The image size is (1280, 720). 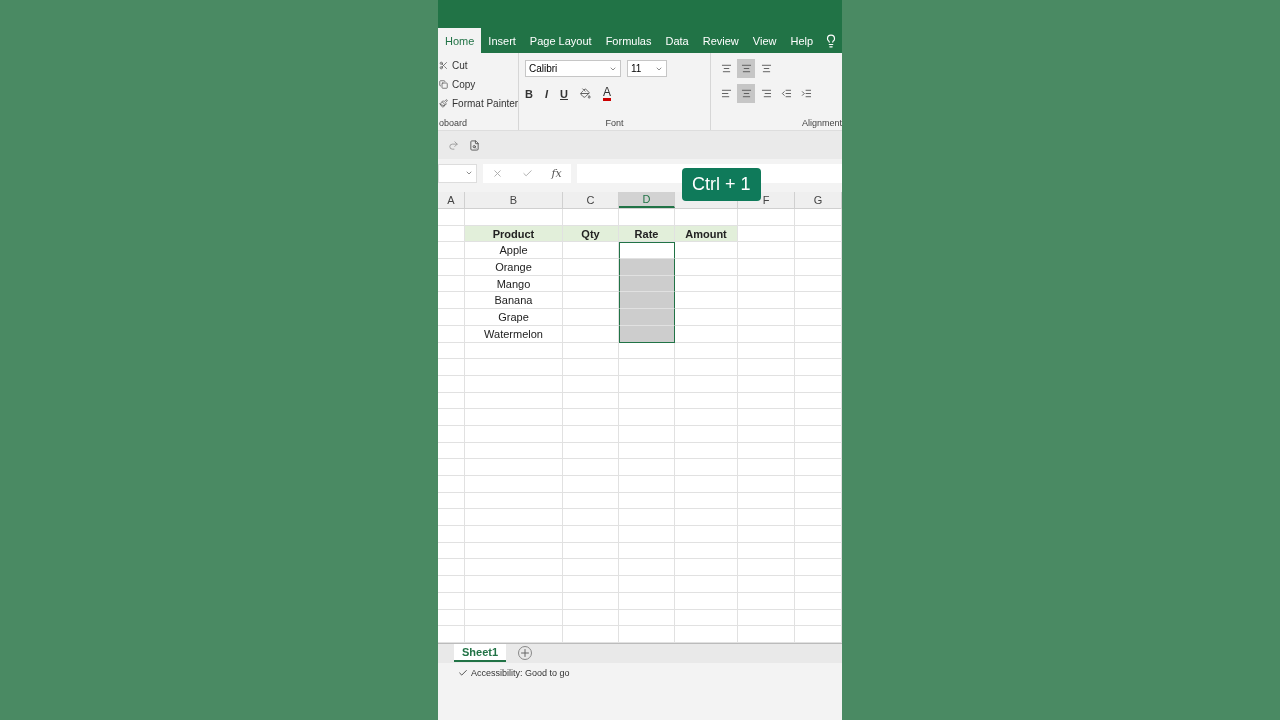 I want to click on group-label: oboard, so click(x=454, y=123).